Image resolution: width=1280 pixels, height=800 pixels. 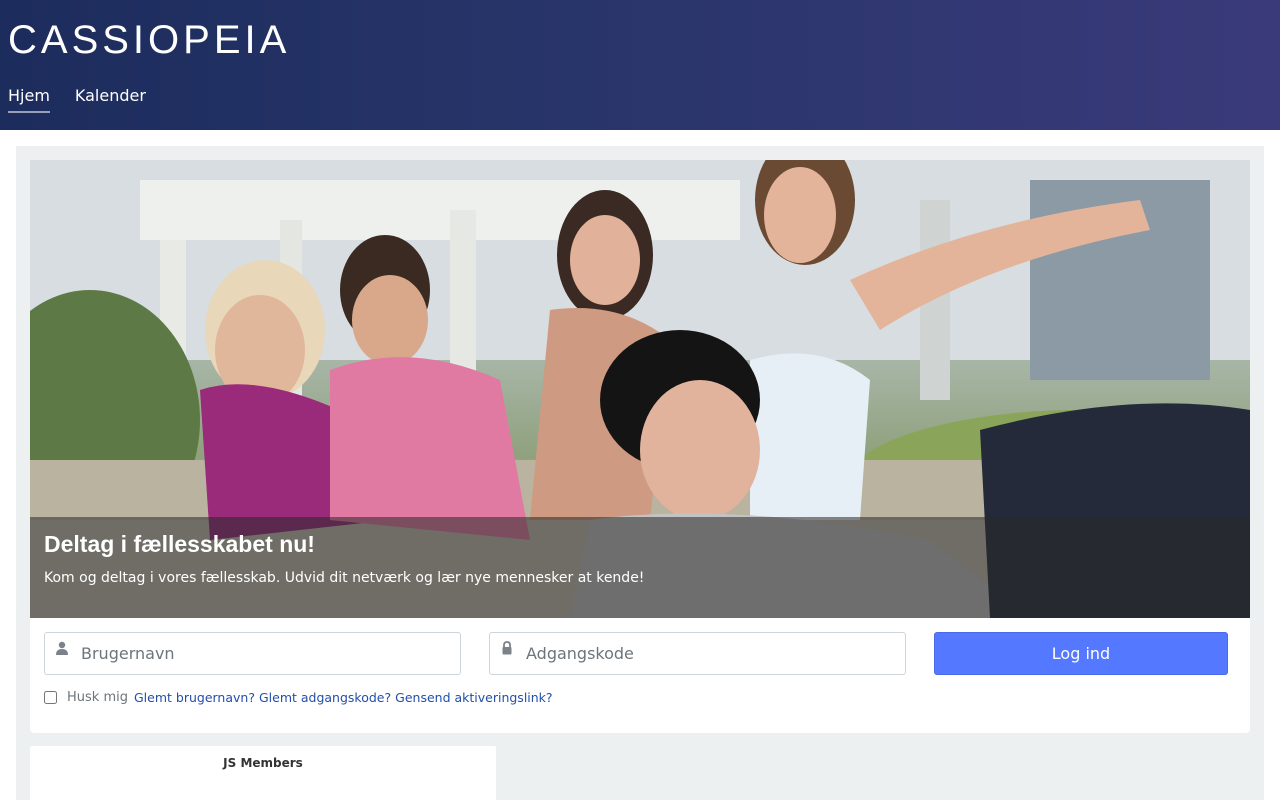 I want to click on hero-title: Deltag i fællesskabet nu!, so click(x=179, y=544).